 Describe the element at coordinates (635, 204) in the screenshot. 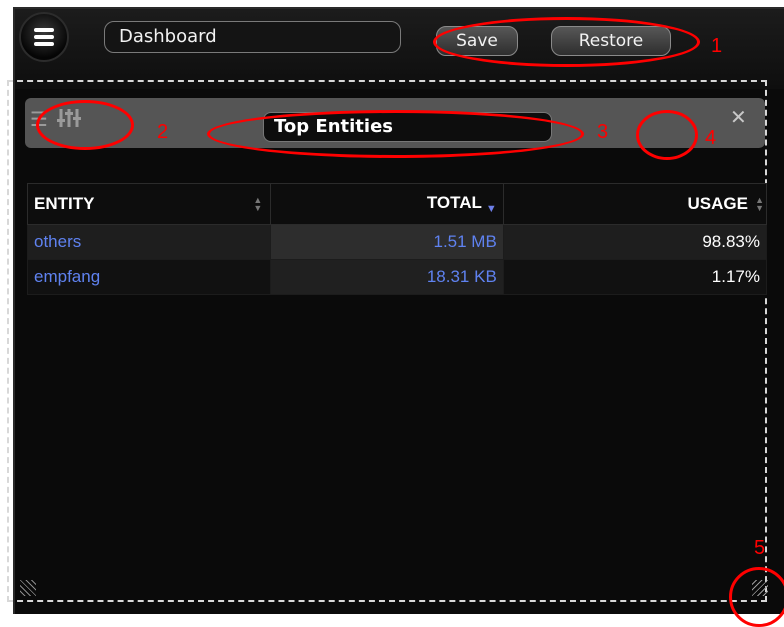

I see `column-header-usage: USAGE ▲ ▼` at that location.